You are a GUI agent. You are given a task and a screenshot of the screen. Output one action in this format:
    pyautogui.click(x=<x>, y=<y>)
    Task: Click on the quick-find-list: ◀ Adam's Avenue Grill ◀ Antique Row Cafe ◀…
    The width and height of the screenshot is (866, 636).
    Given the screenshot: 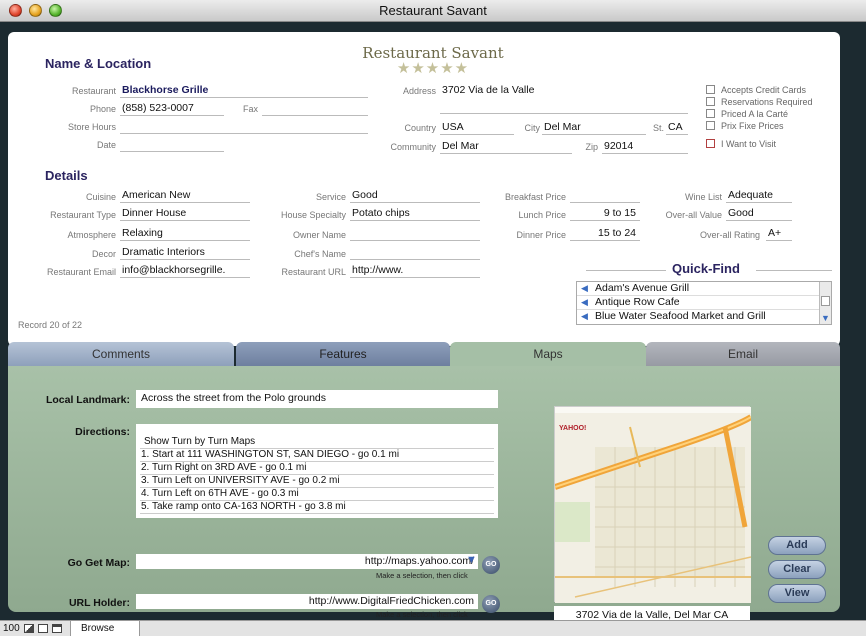 What is the action you would take?
    pyautogui.click(x=704, y=303)
    